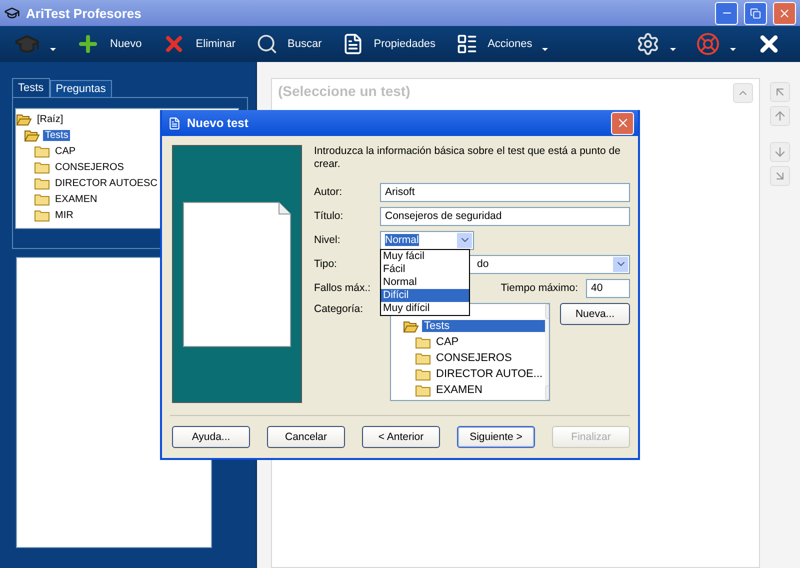  I want to click on close-icon, so click(784, 13).